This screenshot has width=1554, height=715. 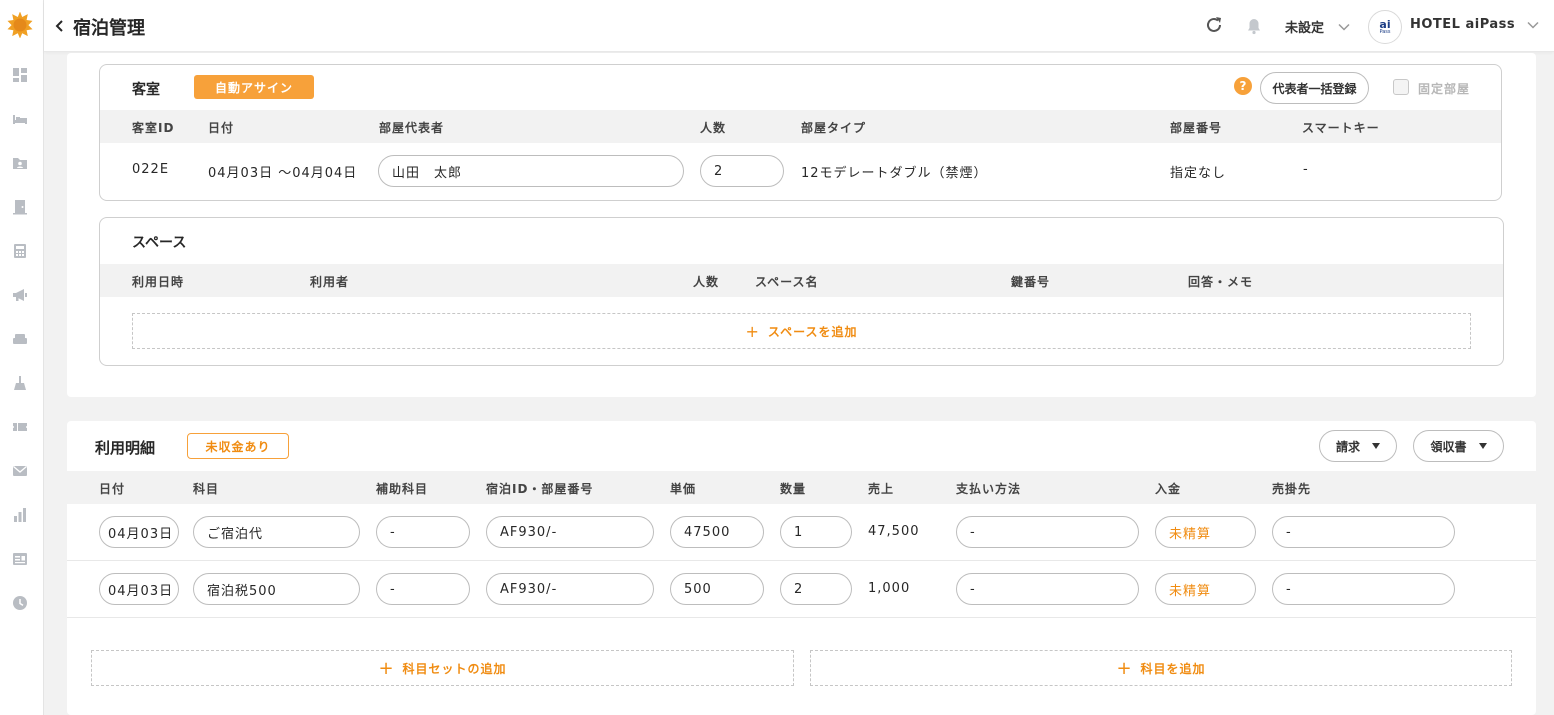 I want to click on col-stay-id: 宿泊ID・部屋番号, so click(x=540, y=489).